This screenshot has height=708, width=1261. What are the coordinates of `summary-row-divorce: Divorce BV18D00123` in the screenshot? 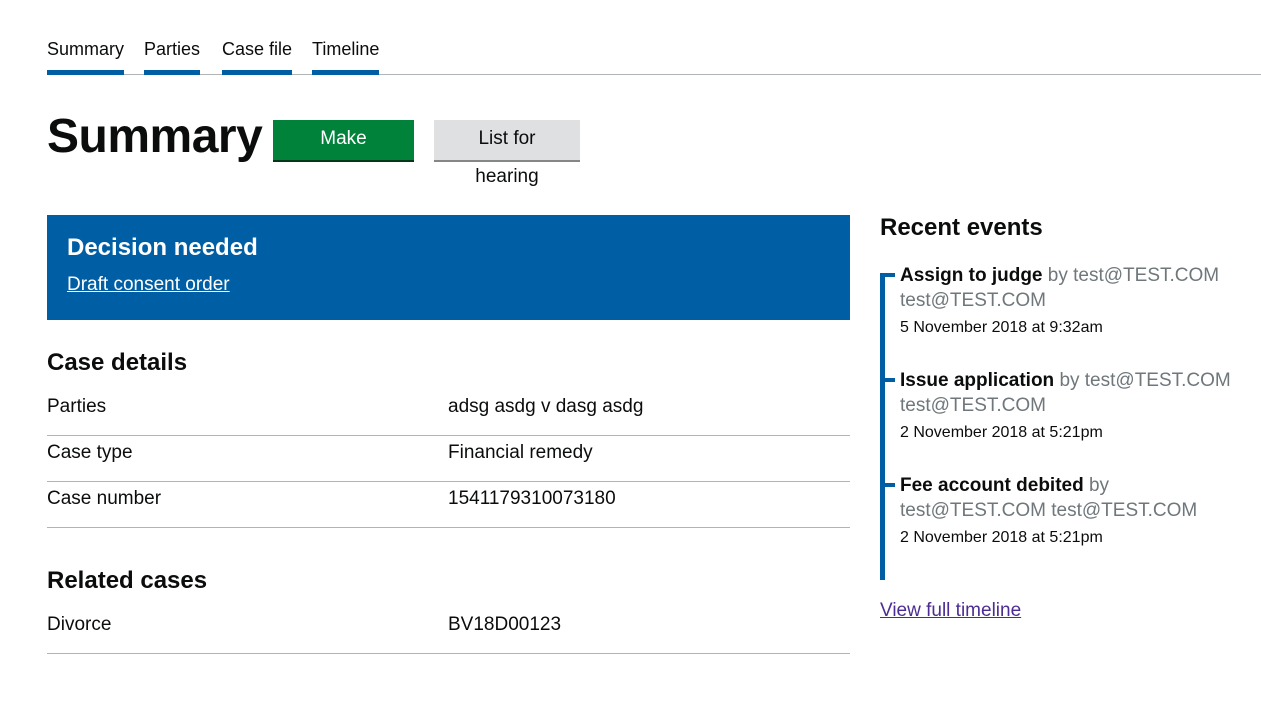 It's located at (448, 631).